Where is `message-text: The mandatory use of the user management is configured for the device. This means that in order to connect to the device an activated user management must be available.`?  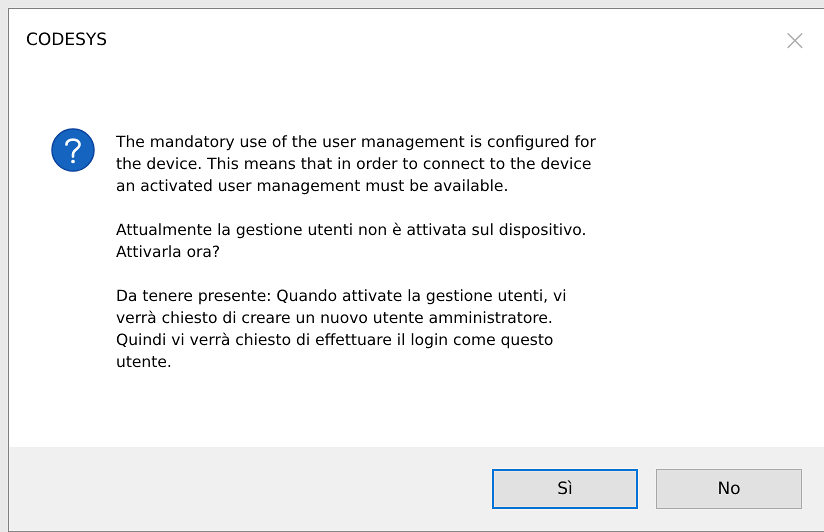 message-text: The mandatory use of the user management is configured for the device. This means that in order to connect to the device an activated user management must be available. is located at coordinates (356, 164).